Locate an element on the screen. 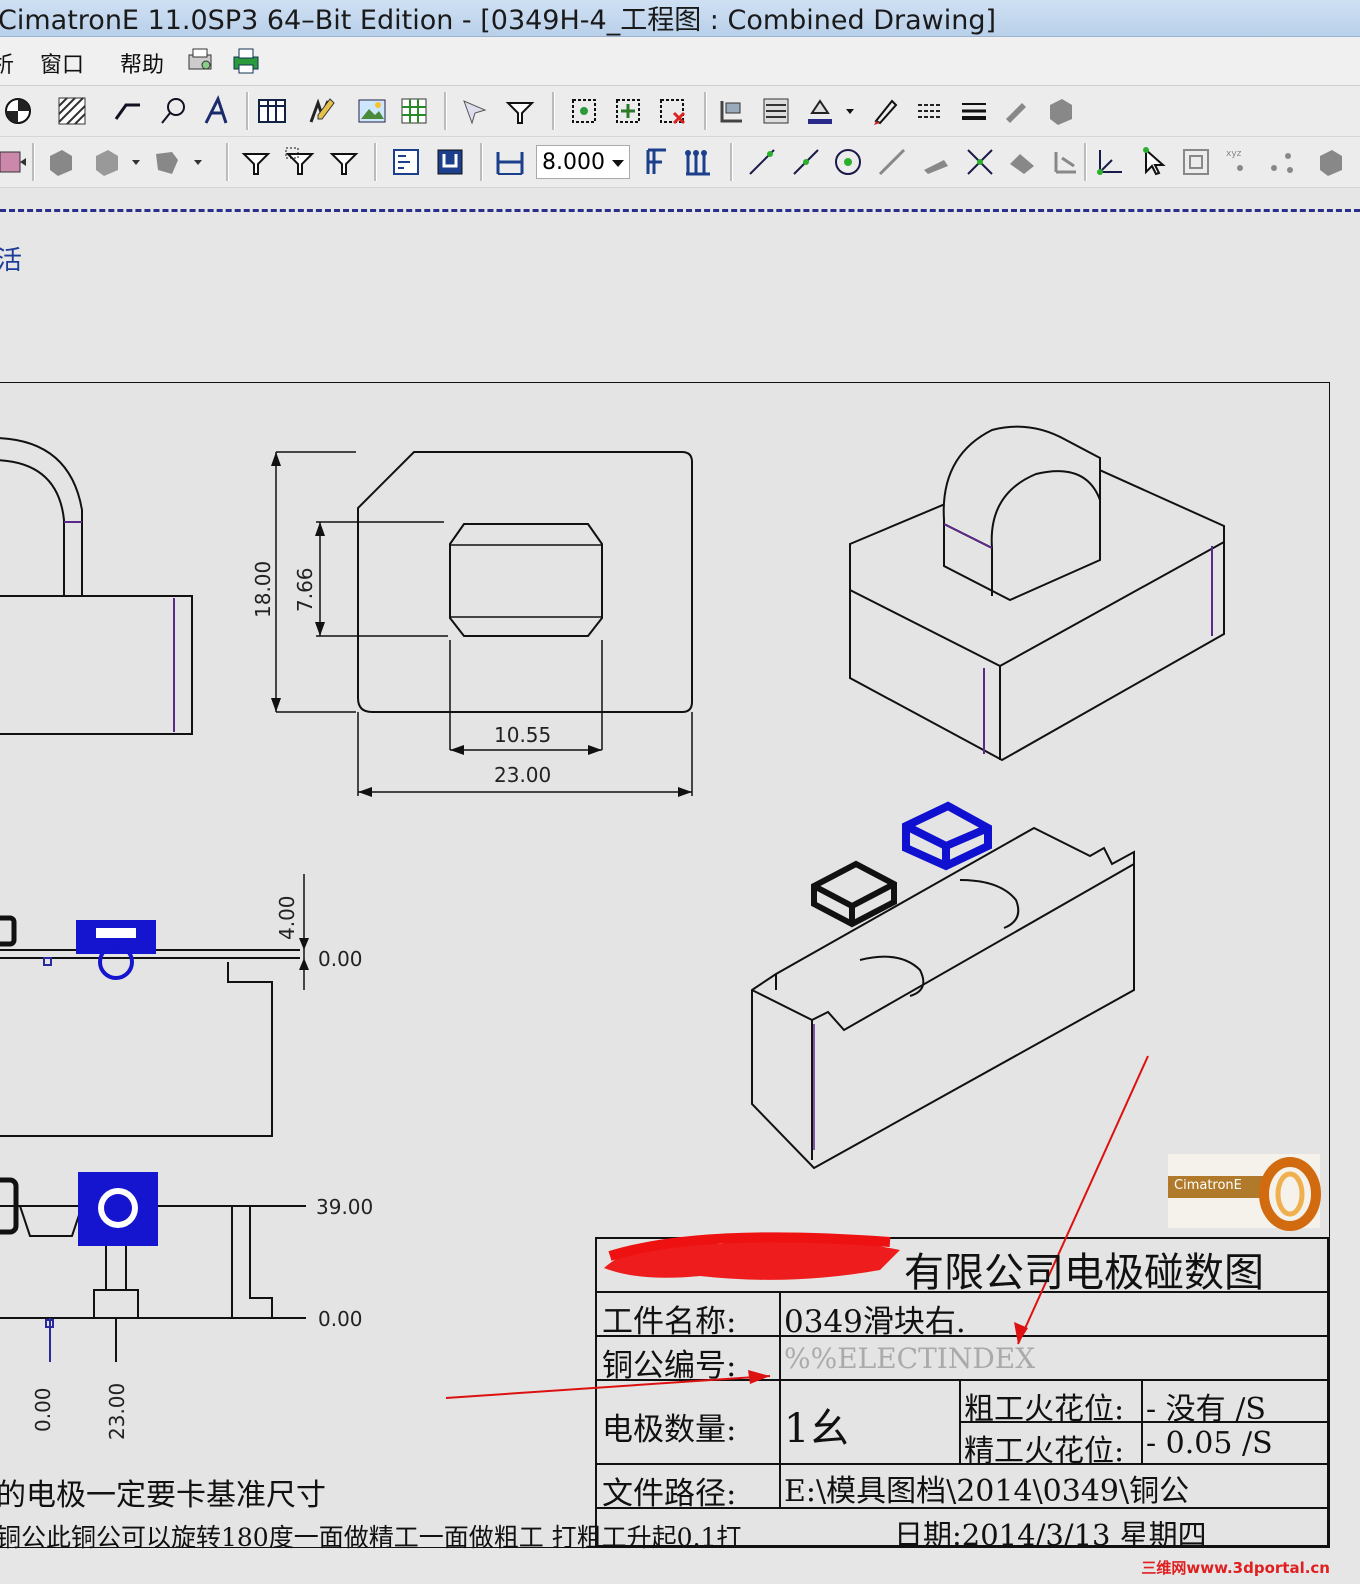 Image resolution: width=1360 pixels, height=1584 pixels. note-line-1: 的电极一定要卡基准尺寸 is located at coordinates (163, 1495).